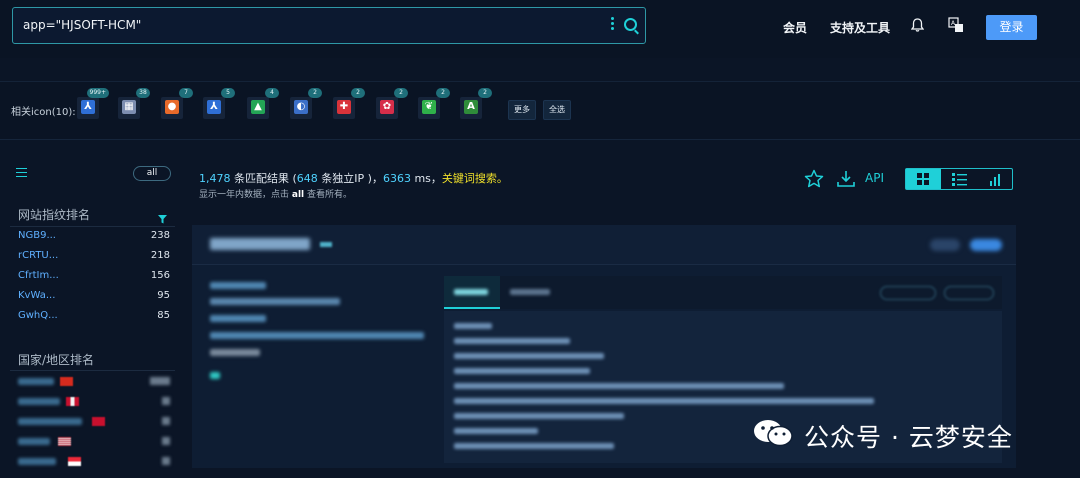 This screenshot has height=478, width=1080. Describe the element at coordinates (860, 27) in the screenshot. I see `nav-support-tools: 支持及工具` at that location.